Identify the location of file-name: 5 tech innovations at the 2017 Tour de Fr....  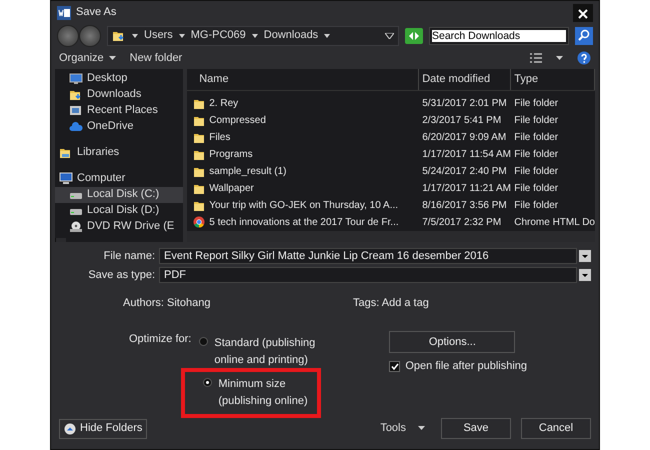
(304, 222).